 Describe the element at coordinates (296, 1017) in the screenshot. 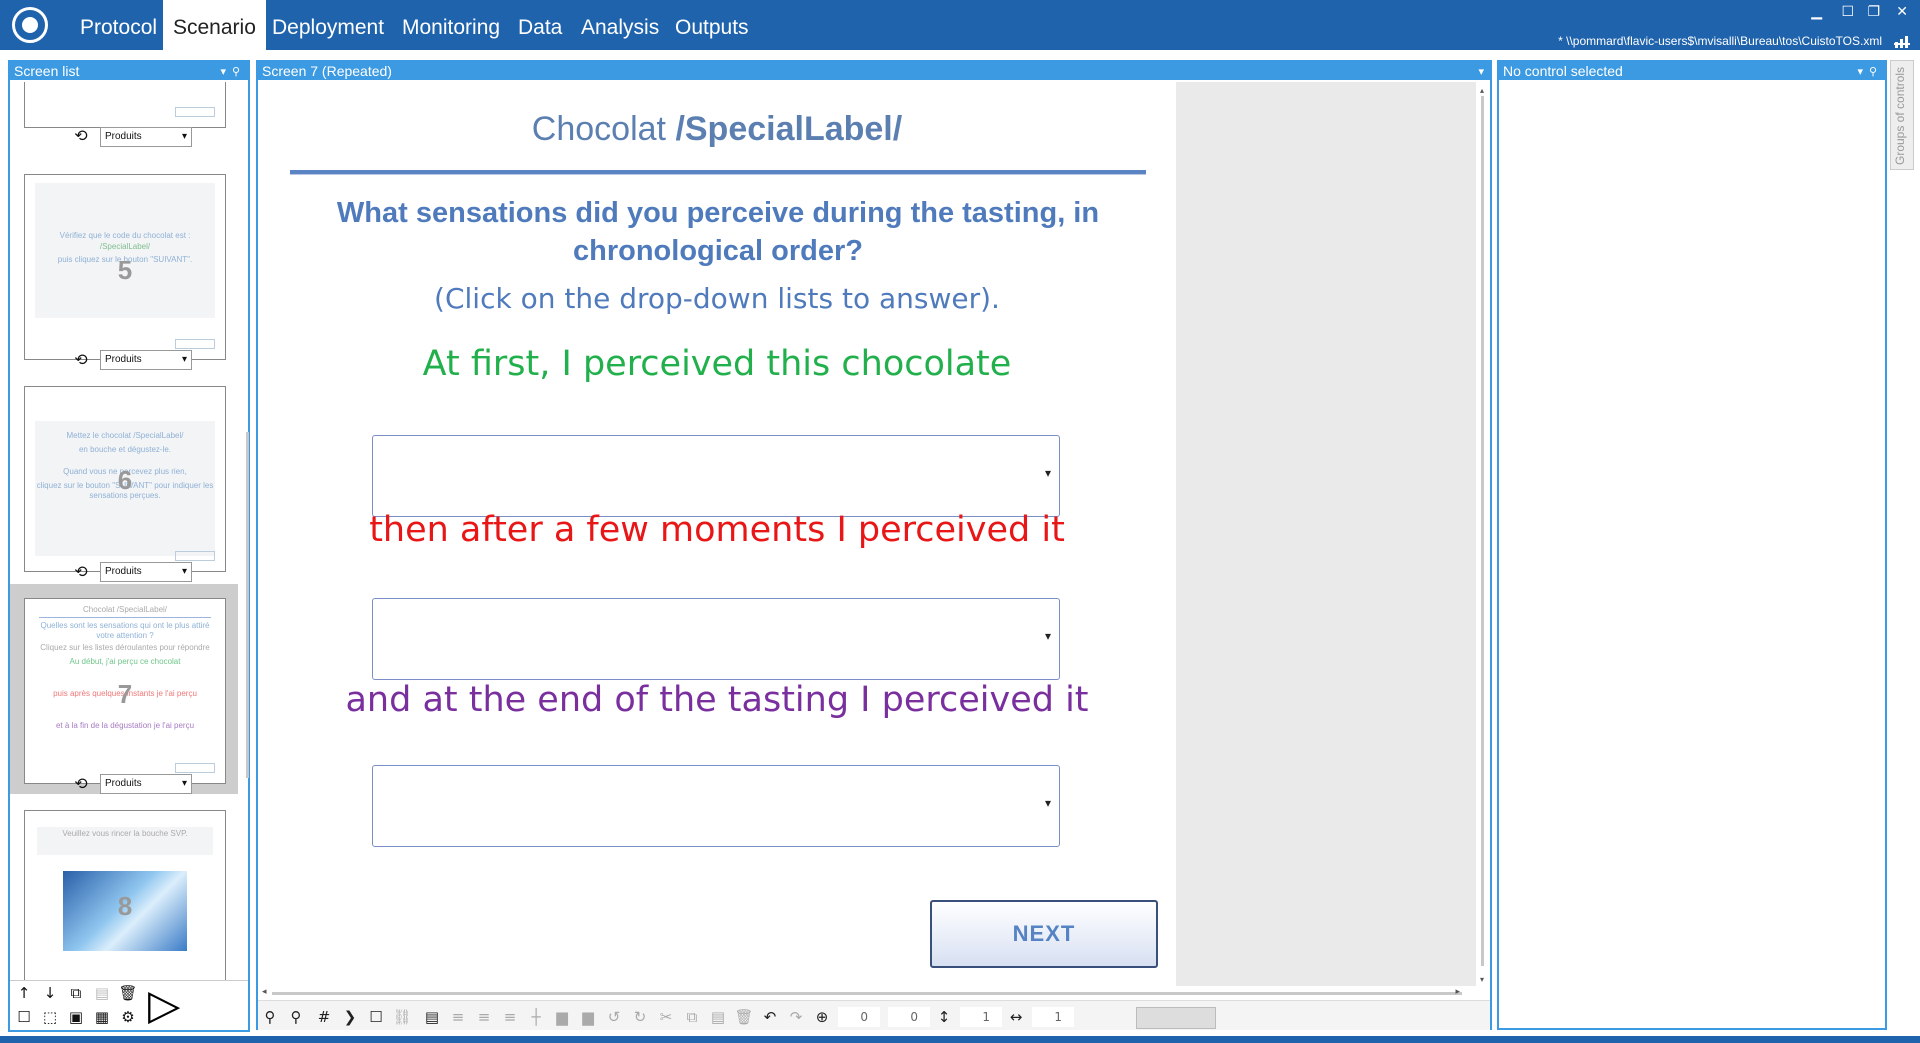

I see `zoom-out-icon: ⚲` at that location.